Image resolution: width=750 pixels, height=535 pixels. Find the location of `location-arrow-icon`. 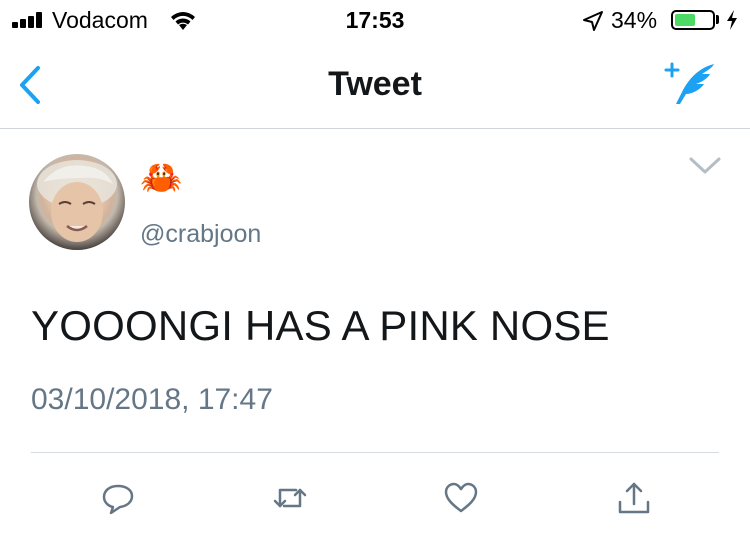

location-arrow-icon is located at coordinates (593, 21).